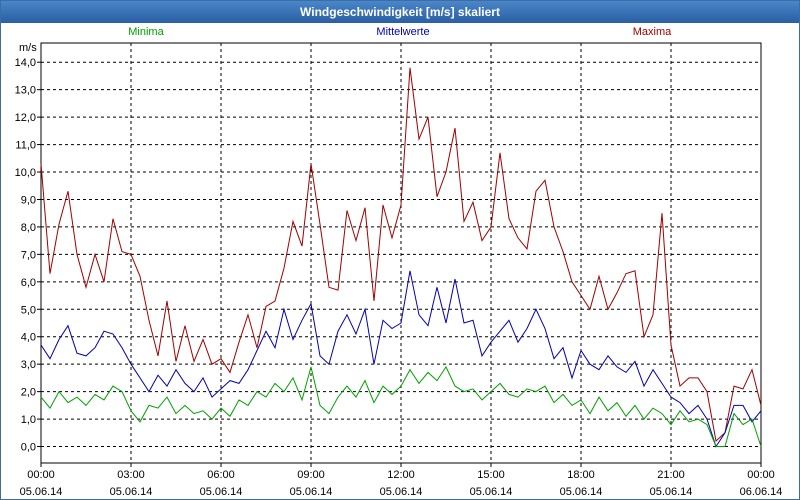 Image resolution: width=800 pixels, height=500 pixels. What do you see at coordinates (671, 475) in the screenshot?
I see `x-tick-time: 21:00` at bounding box center [671, 475].